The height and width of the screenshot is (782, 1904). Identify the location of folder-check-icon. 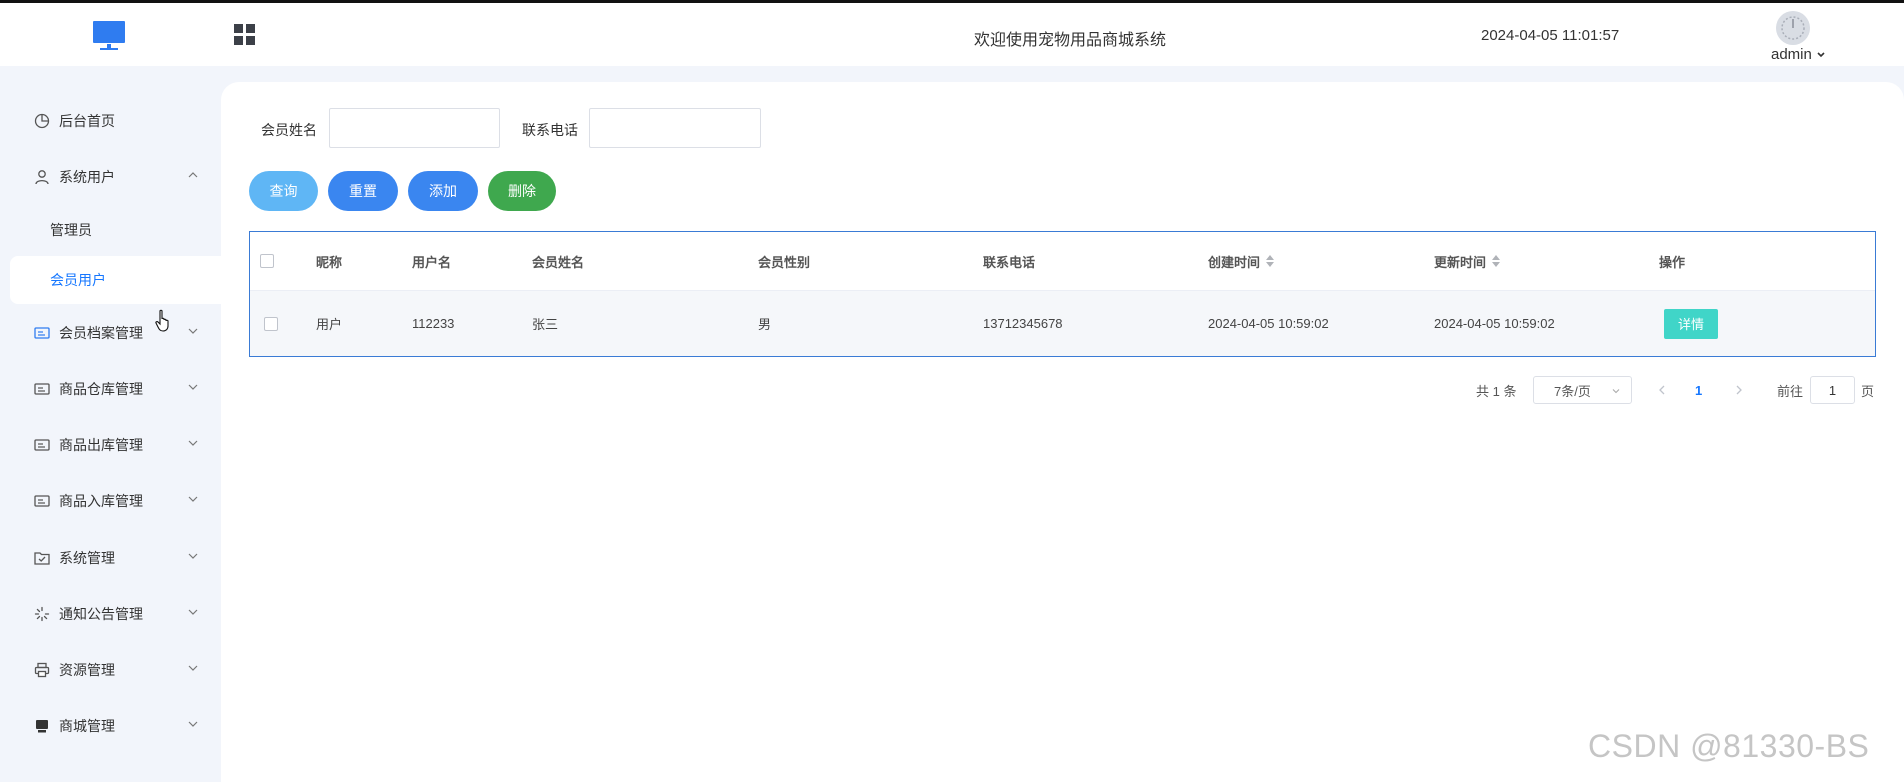
(42, 558).